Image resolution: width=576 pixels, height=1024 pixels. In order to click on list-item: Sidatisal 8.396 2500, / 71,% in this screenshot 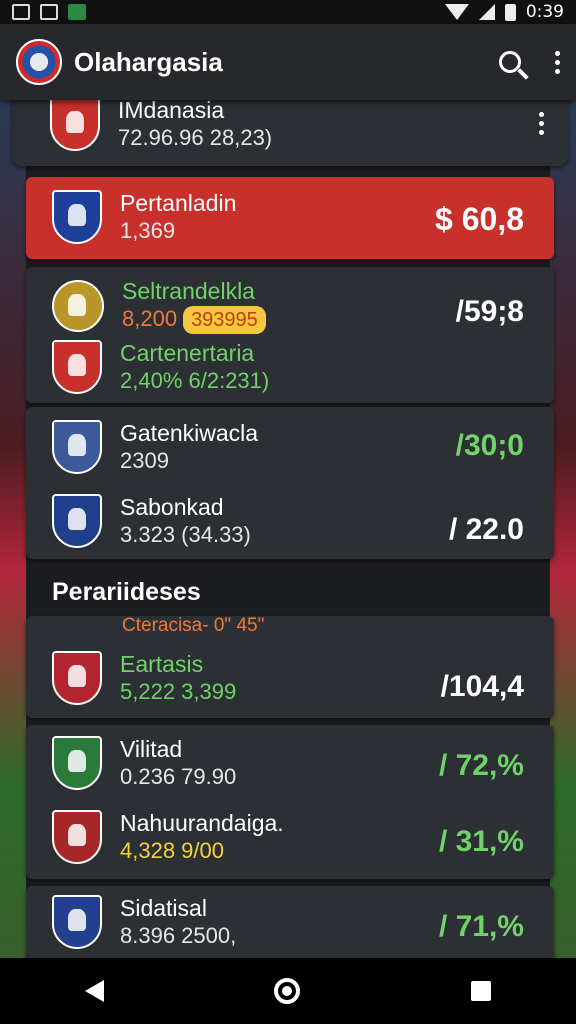, I will do `click(290, 922)`.